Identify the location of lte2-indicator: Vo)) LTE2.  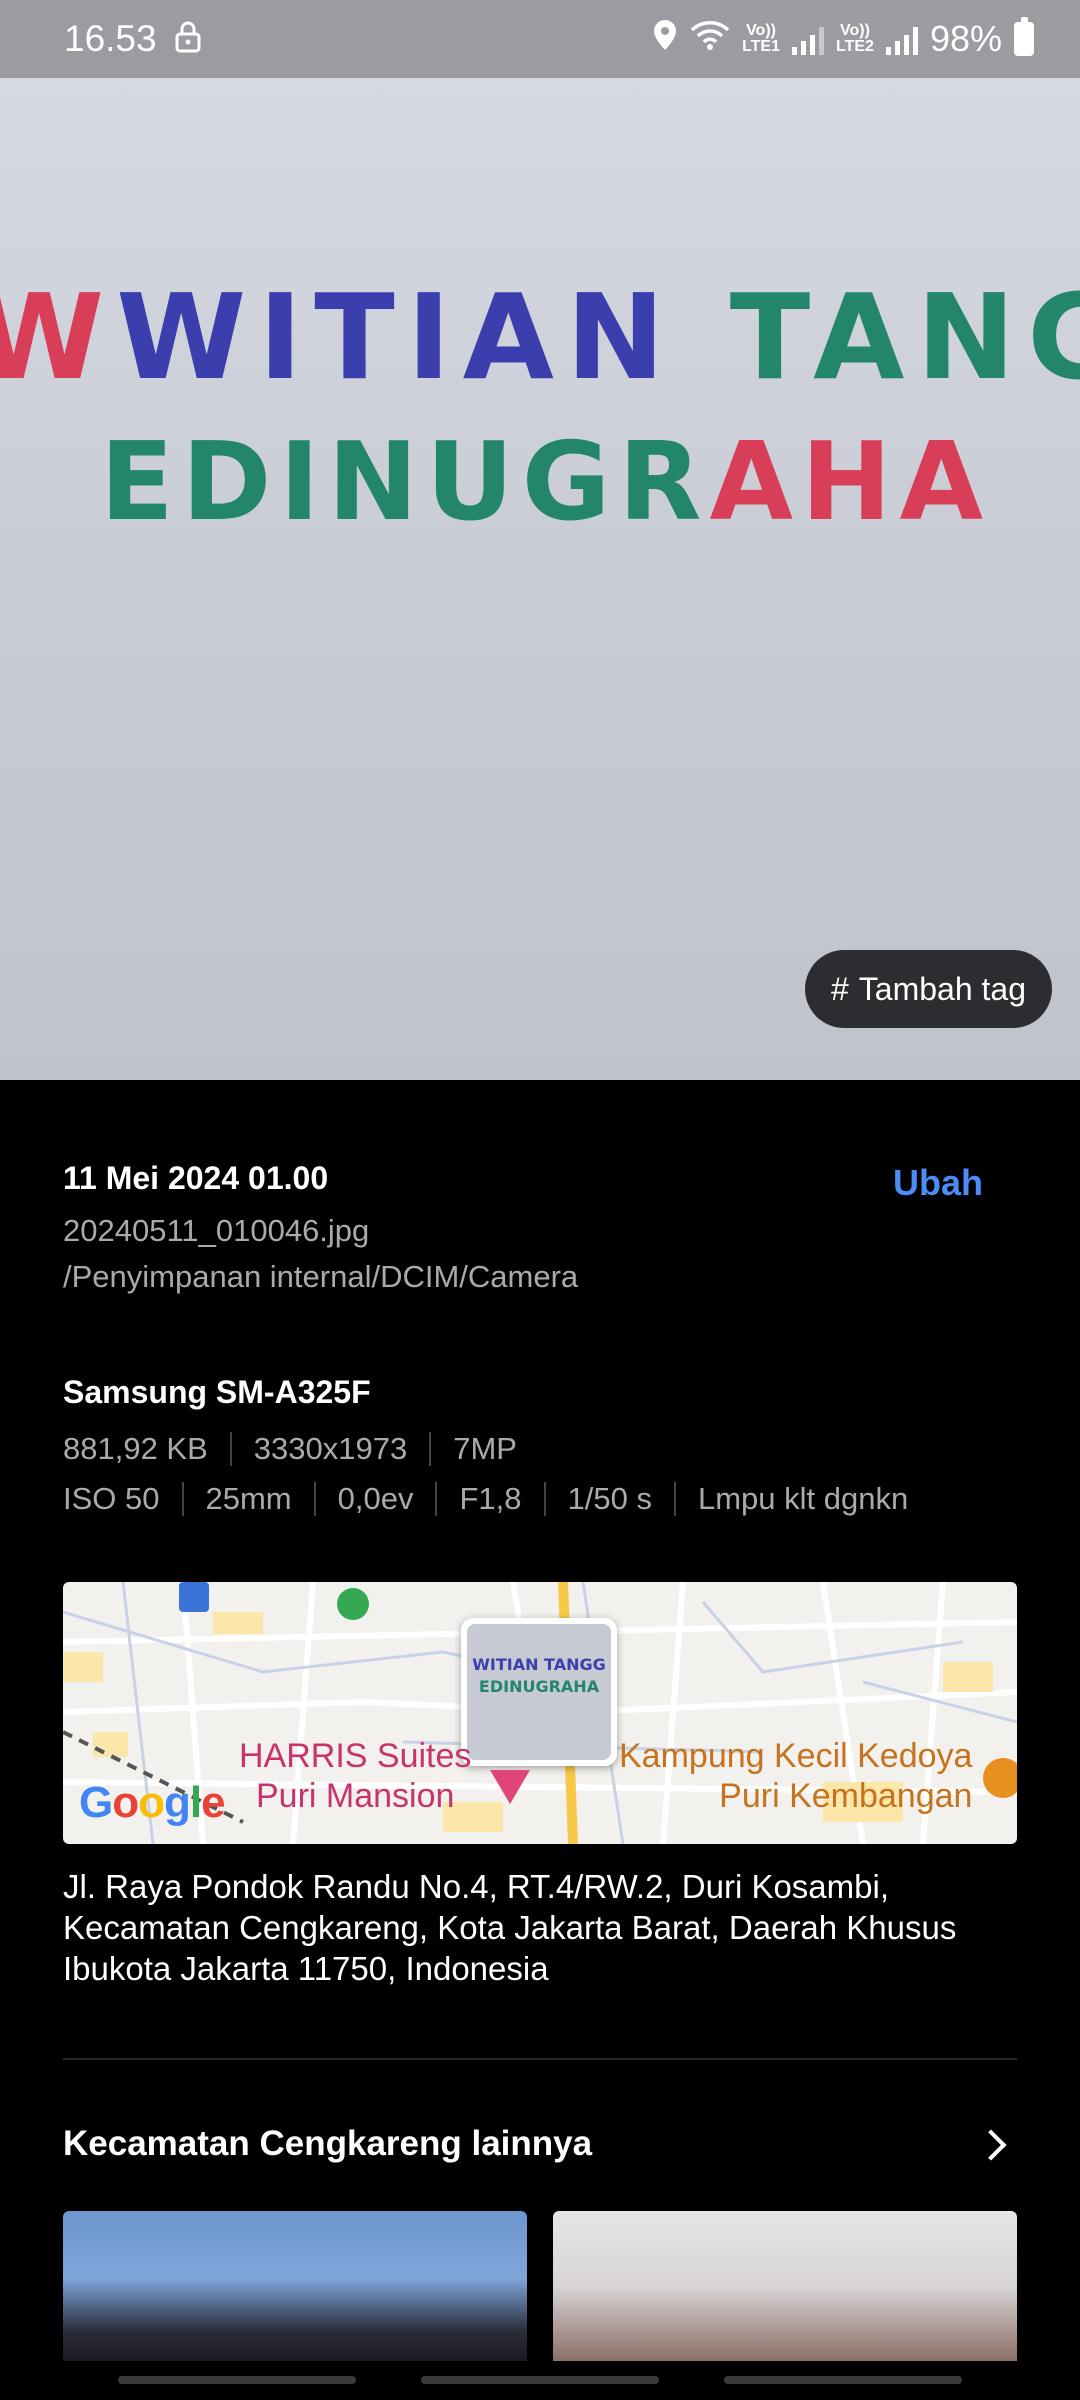
(855, 39).